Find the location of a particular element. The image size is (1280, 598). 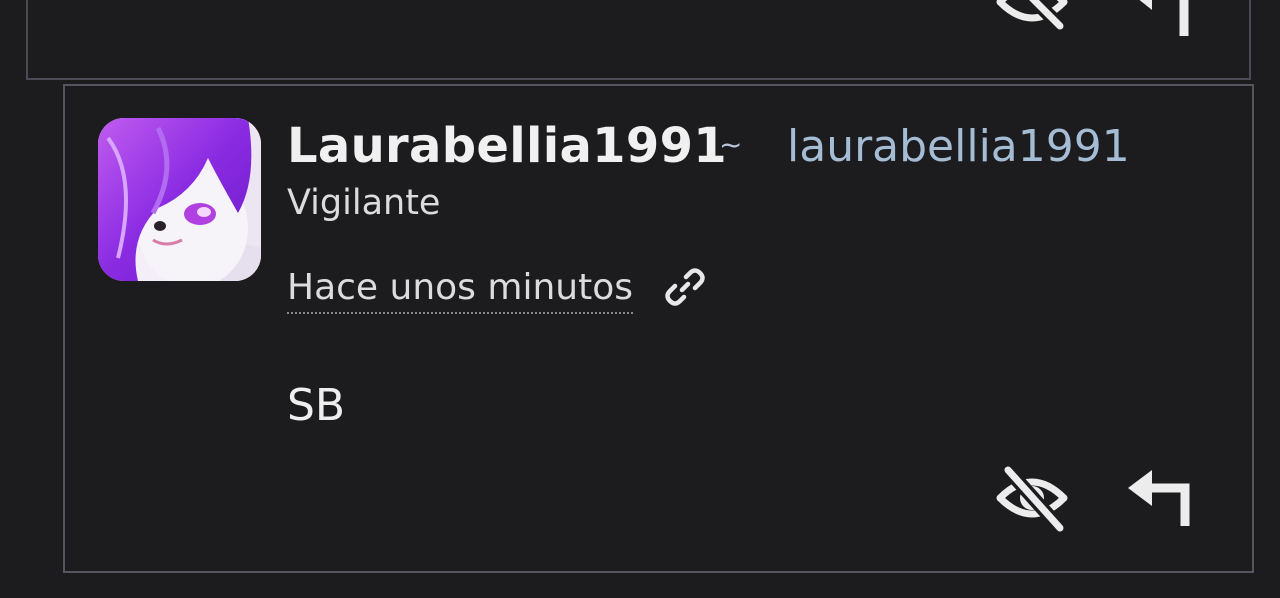

author-name: Laurabellia1991 is located at coordinates (507, 146).